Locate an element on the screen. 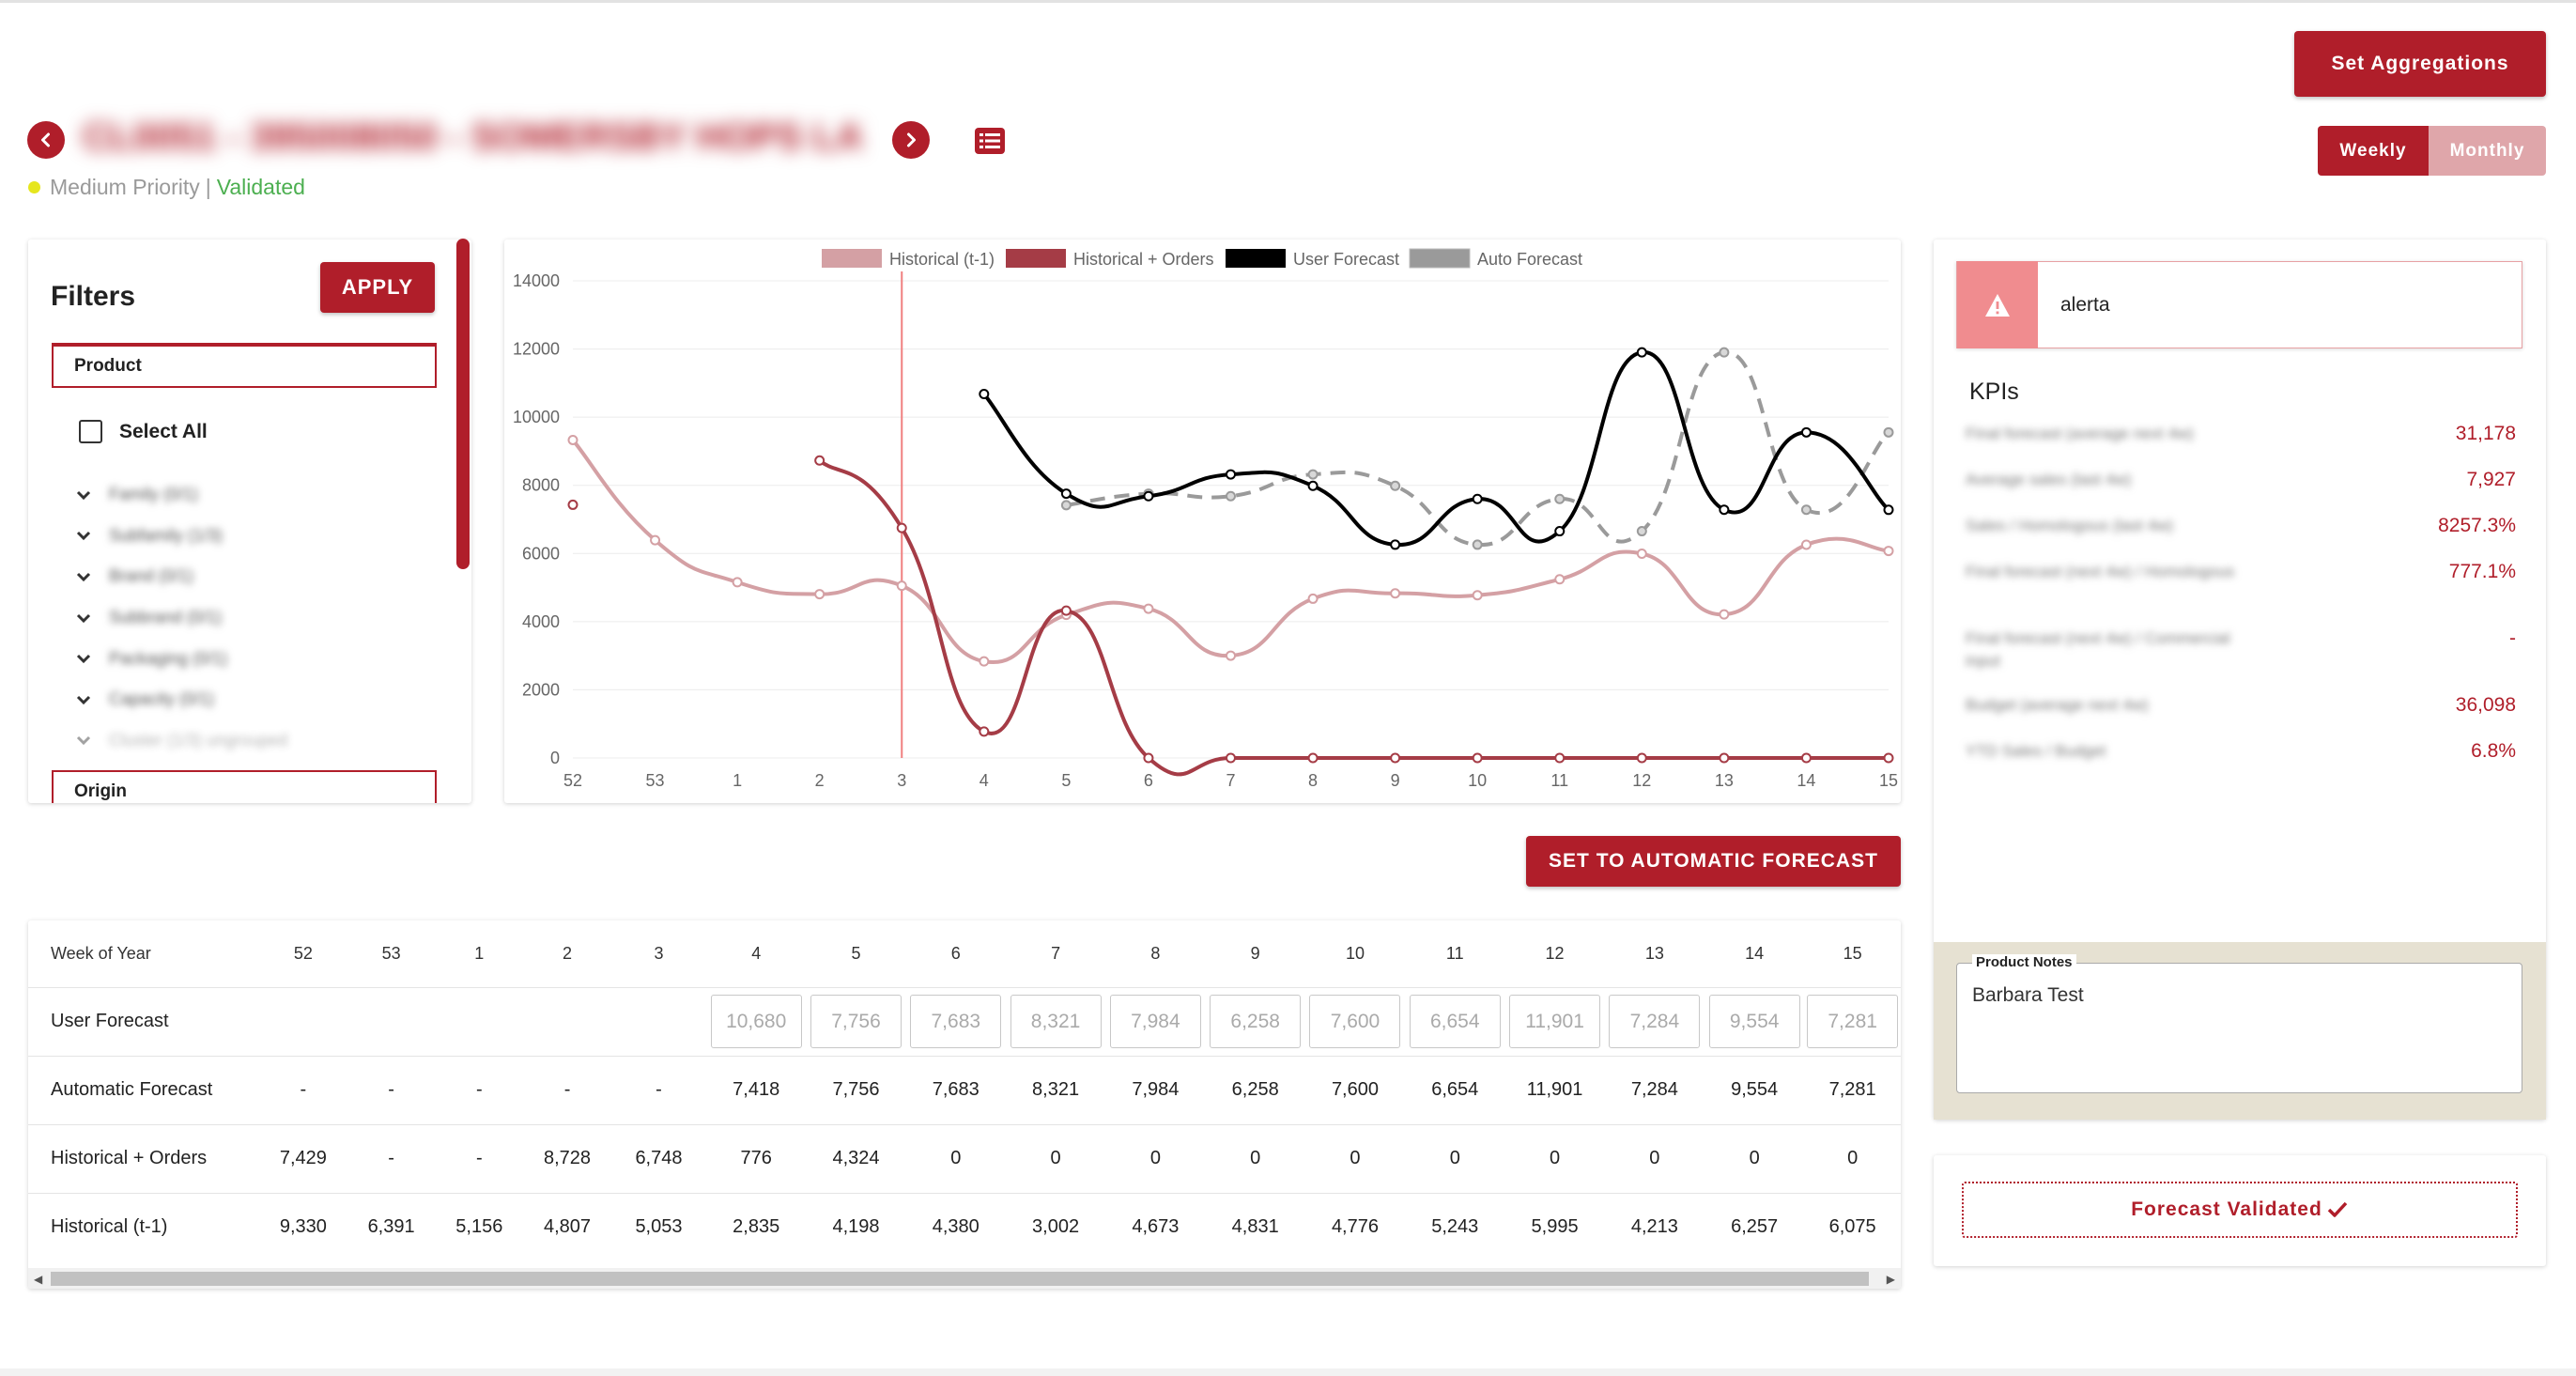 This screenshot has width=2576, height=1376. forecast-input: 7,683 is located at coordinates (956, 1022).